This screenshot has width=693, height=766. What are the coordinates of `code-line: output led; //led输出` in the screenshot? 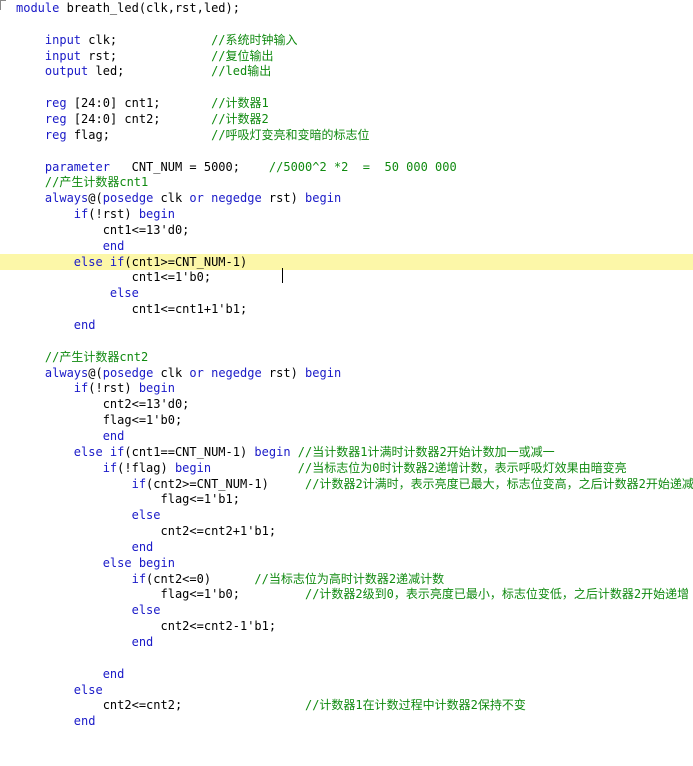 It's located at (346, 71).